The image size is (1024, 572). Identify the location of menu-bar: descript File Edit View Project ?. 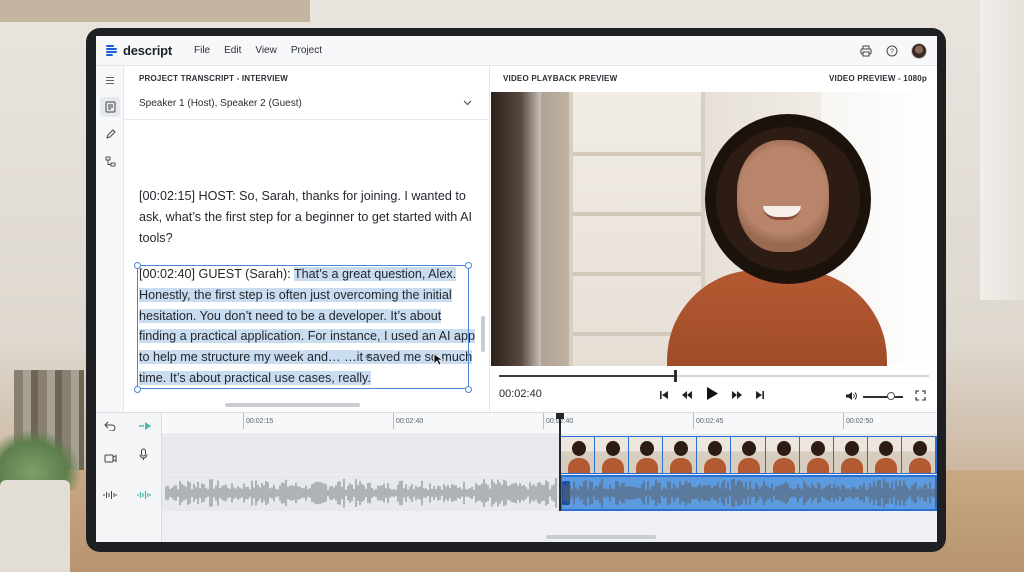
(516, 51).